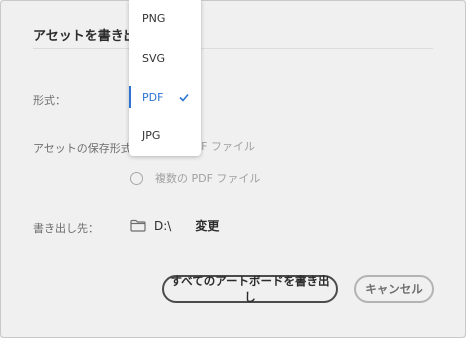 This screenshot has height=338, width=466. What do you see at coordinates (165, 135) in the screenshot?
I see `menu-item-jpg: JPG` at bounding box center [165, 135].